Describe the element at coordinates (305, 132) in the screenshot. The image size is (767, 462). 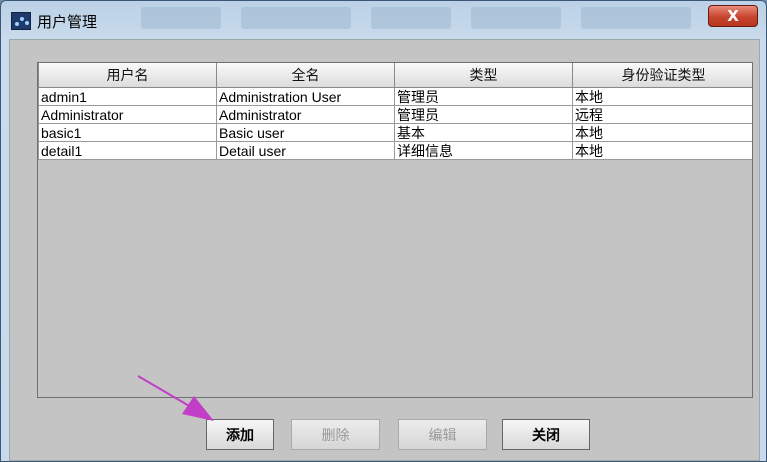
I see `cell-fullname: Basic user` at that location.